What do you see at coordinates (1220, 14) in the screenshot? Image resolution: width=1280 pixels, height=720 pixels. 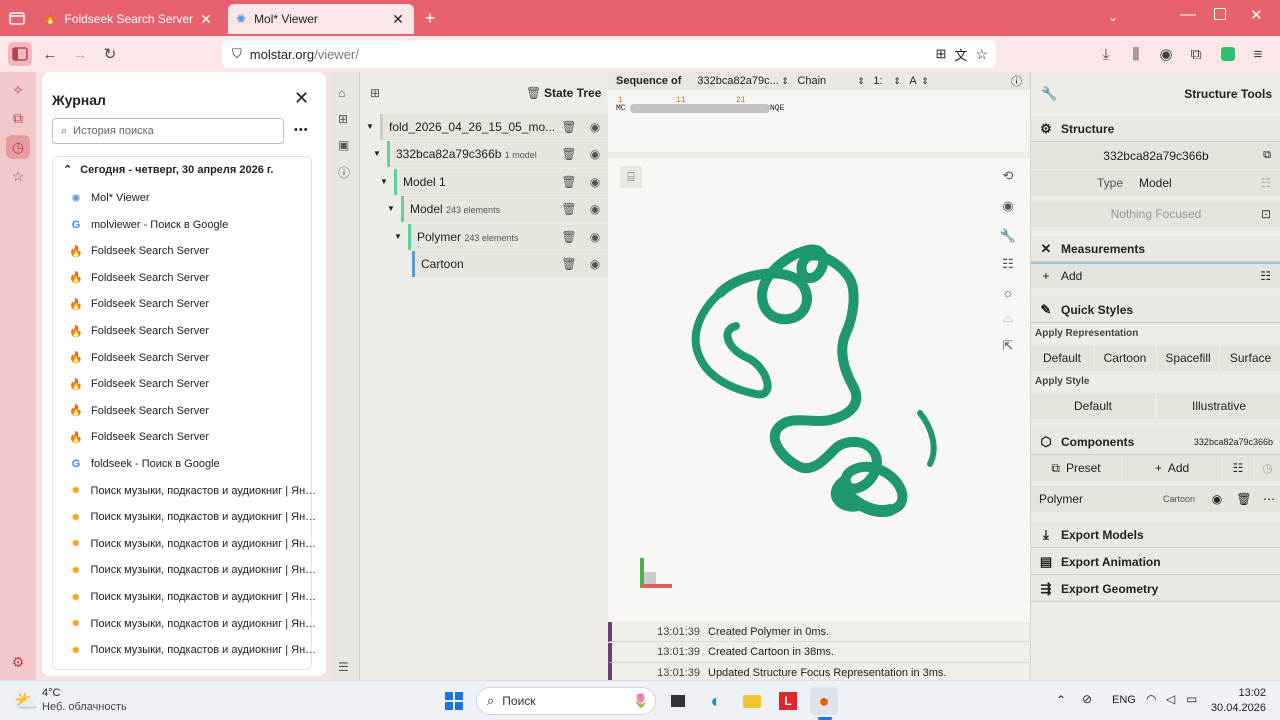 I see `maximize-icon` at bounding box center [1220, 14].